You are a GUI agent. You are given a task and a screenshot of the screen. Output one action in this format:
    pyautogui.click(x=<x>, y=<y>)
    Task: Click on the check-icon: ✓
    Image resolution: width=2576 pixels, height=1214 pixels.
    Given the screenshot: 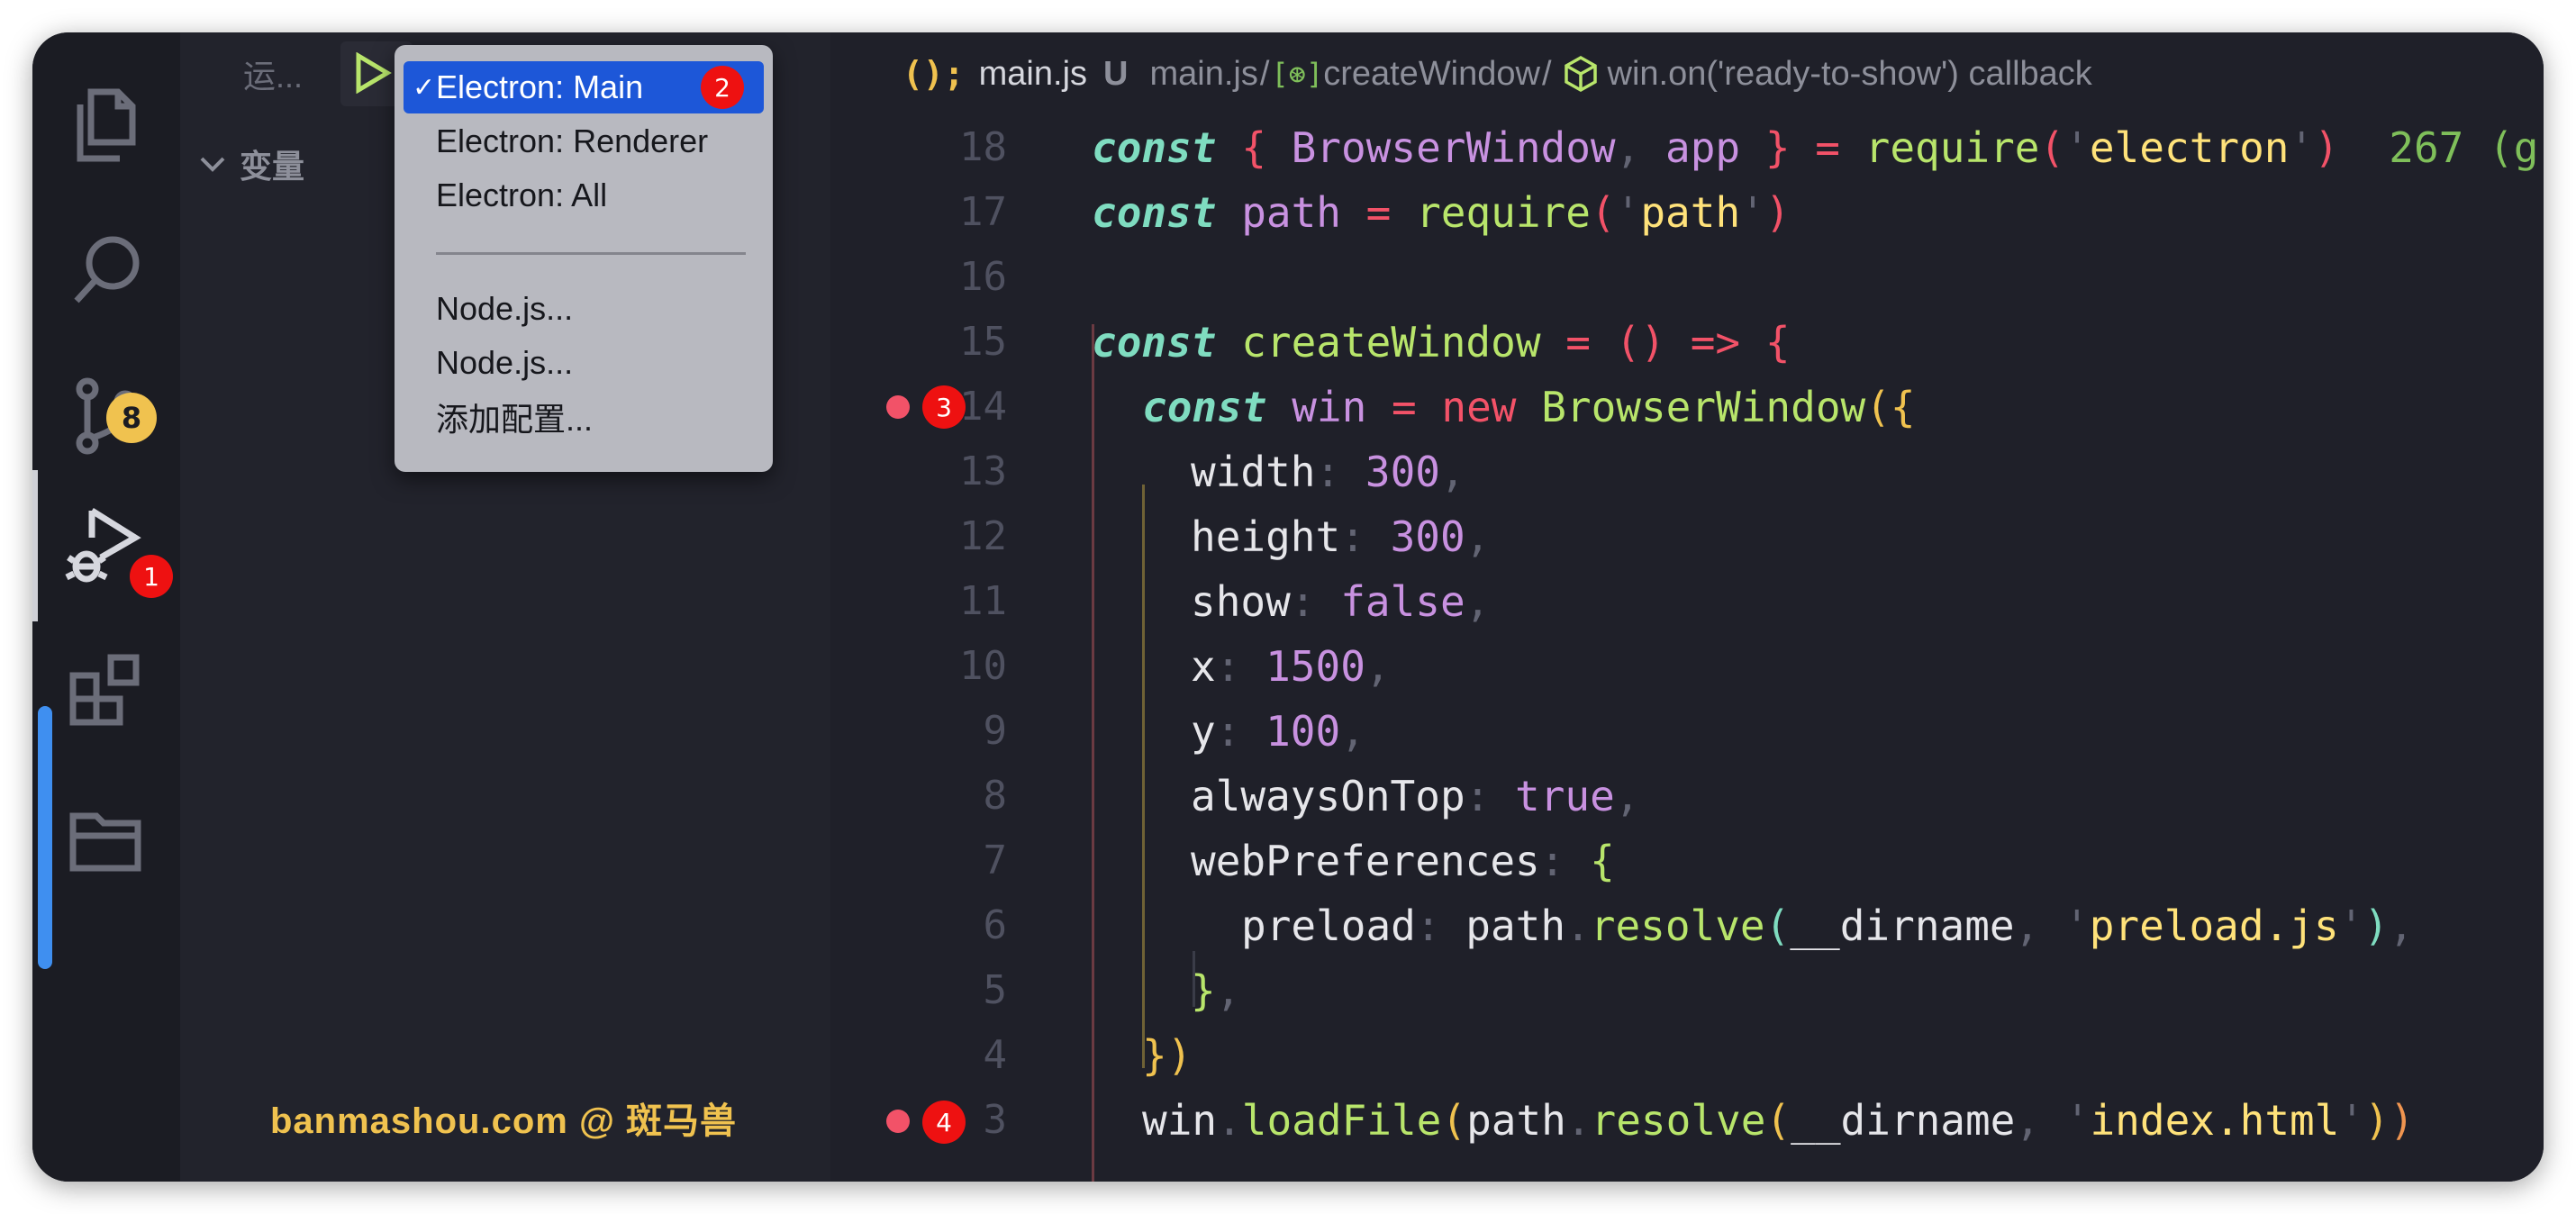 What is the action you would take?
    pyautogui.click(x=424, y=87)
    